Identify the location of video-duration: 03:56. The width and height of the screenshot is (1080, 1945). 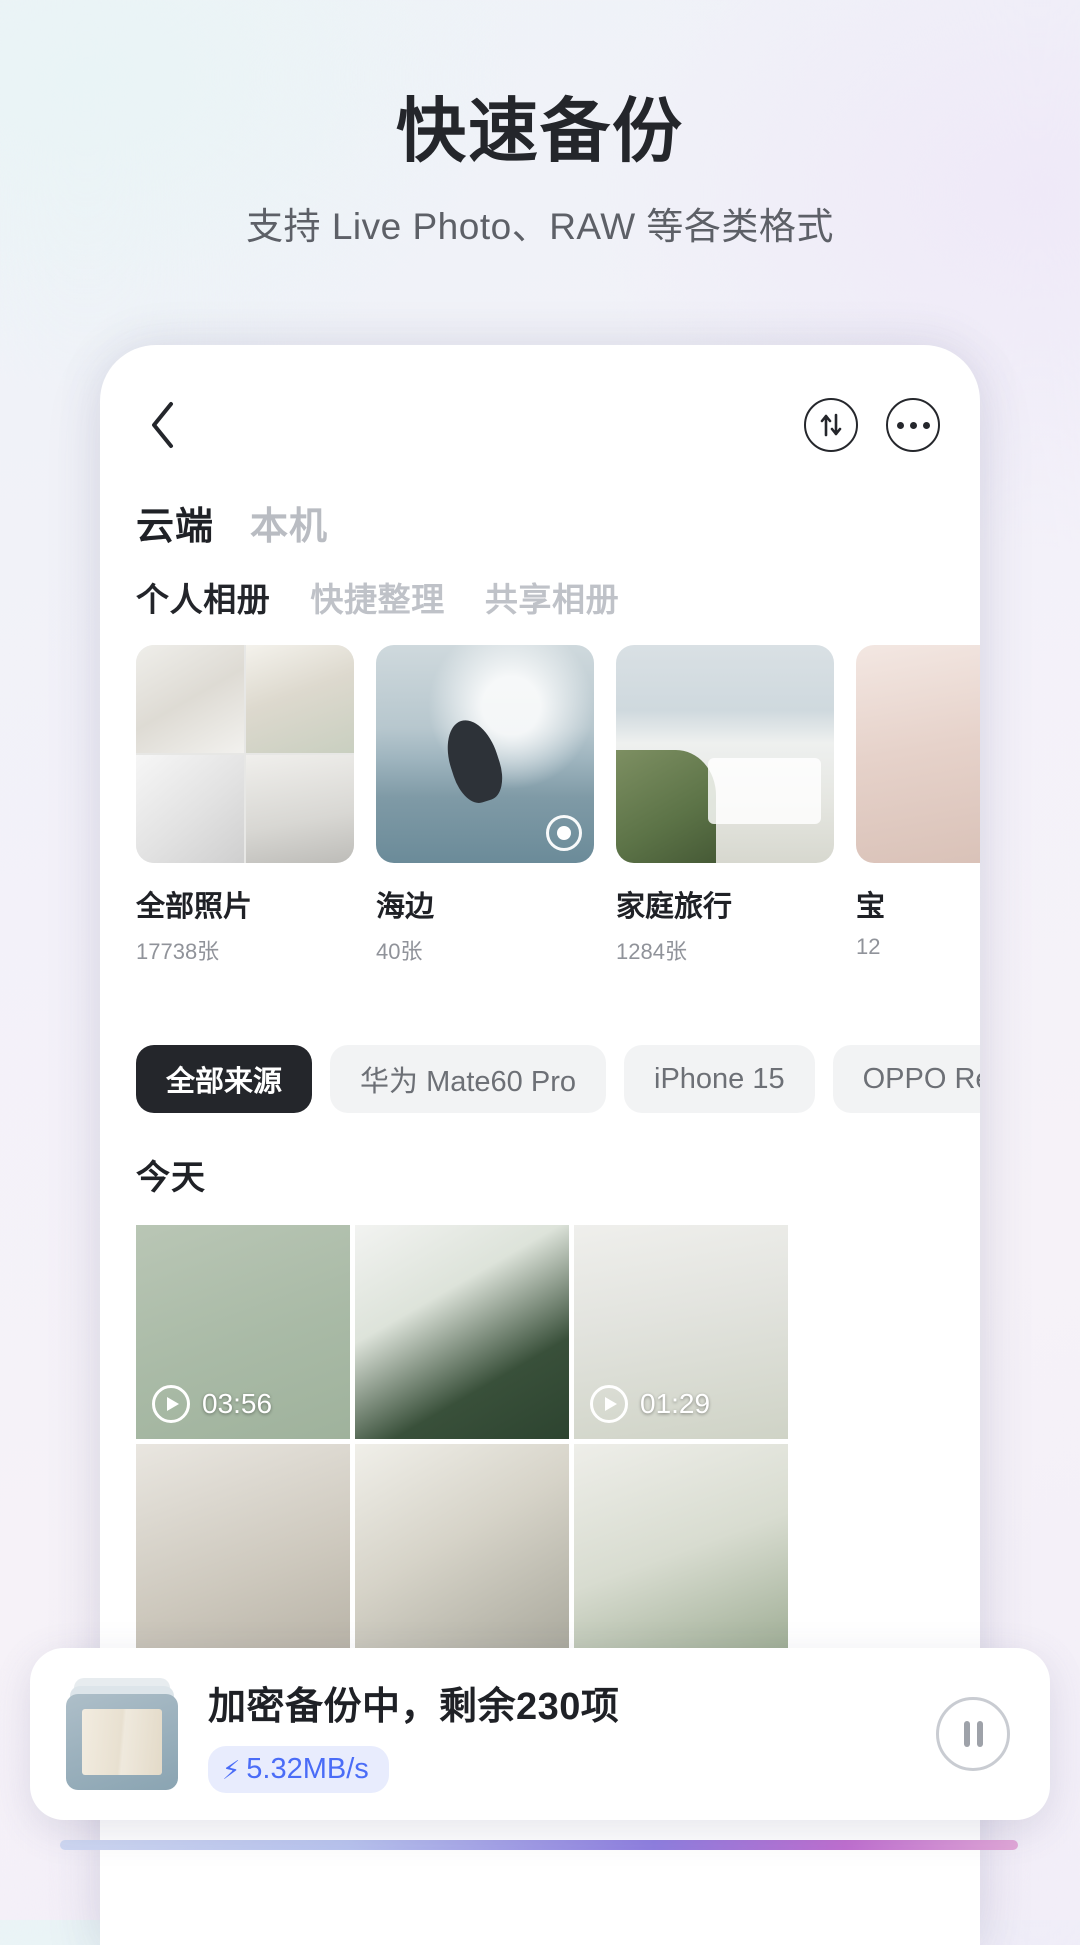
(212, 1404).